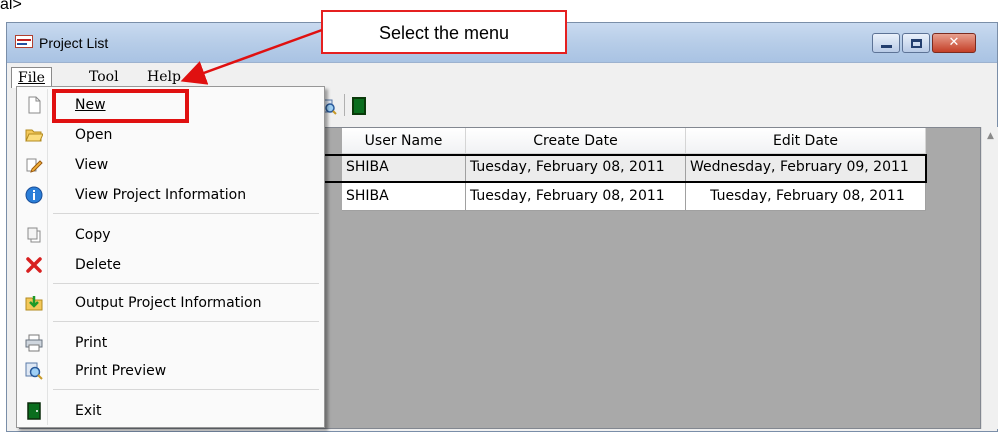 The height and width of the screenshot is (432, 1003). I want to click on table-cell-edit-date: Tuesday, February 08, 2011, so click(806, 197).